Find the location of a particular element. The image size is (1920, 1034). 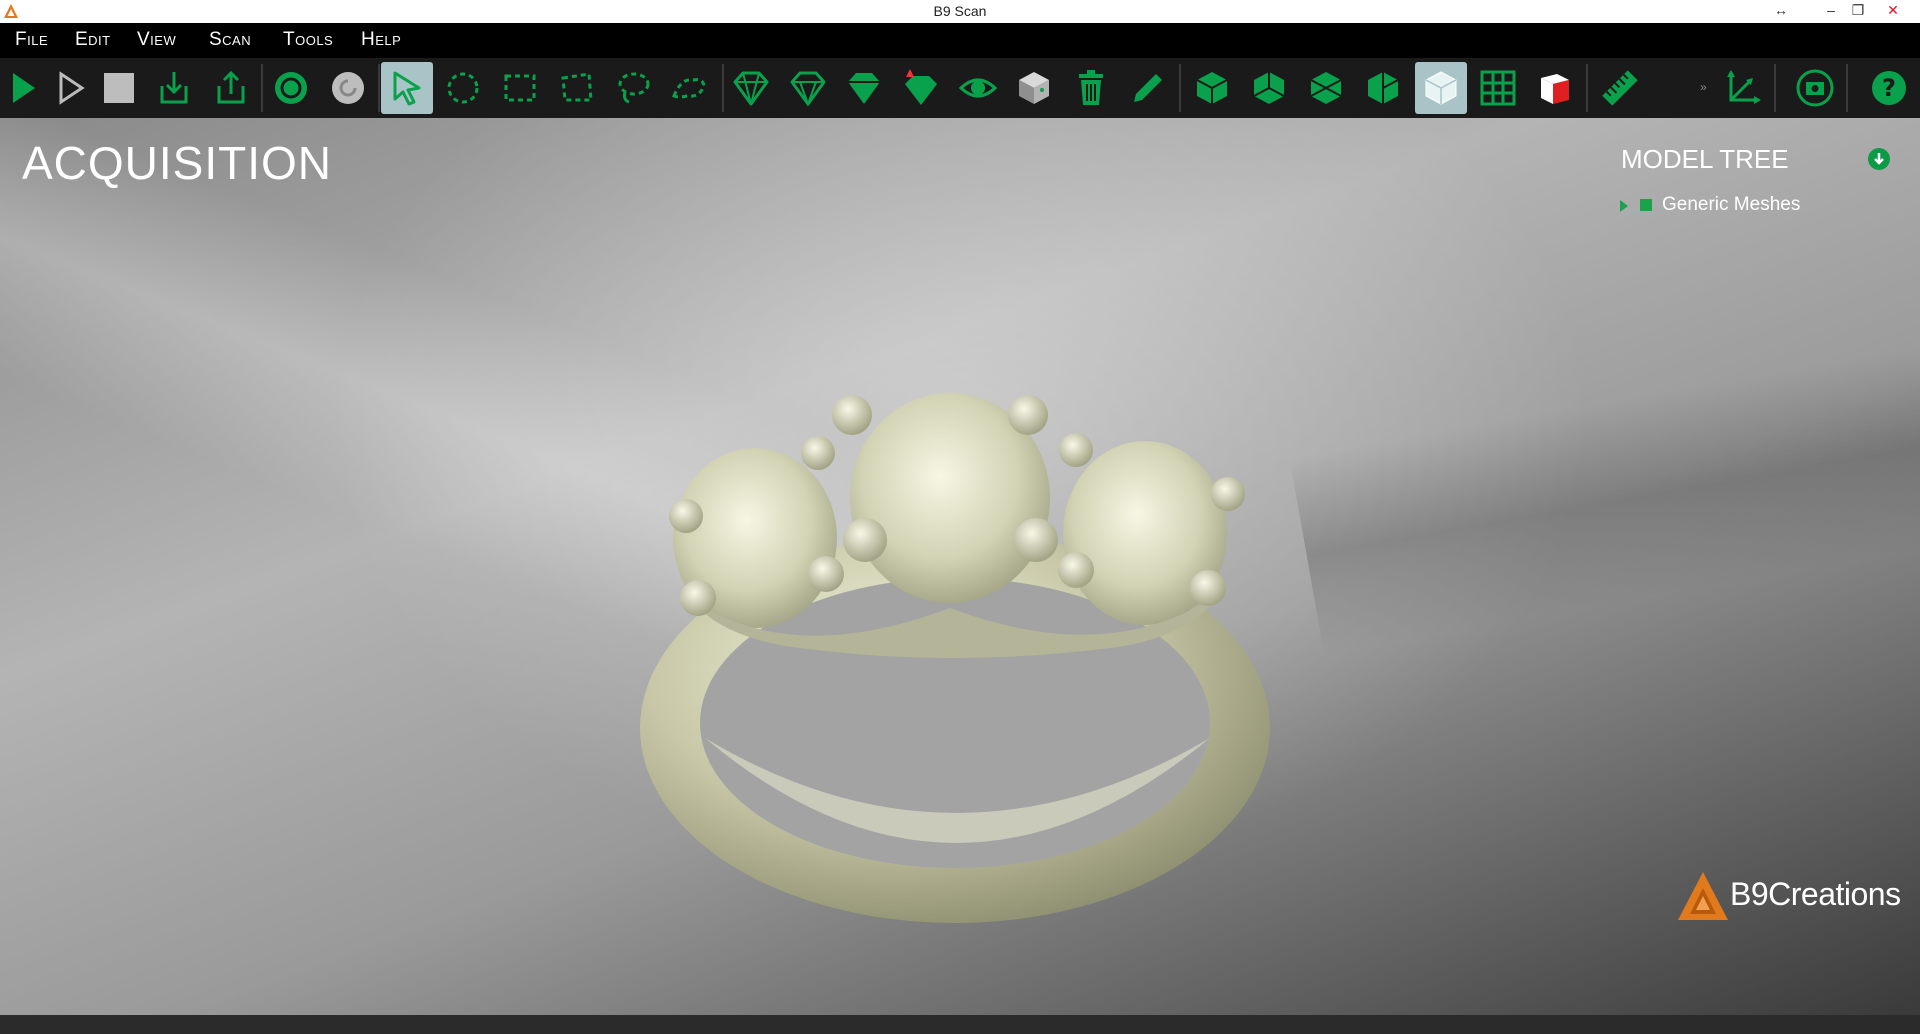

rect-select-icon is located at coordinates (520, 88).